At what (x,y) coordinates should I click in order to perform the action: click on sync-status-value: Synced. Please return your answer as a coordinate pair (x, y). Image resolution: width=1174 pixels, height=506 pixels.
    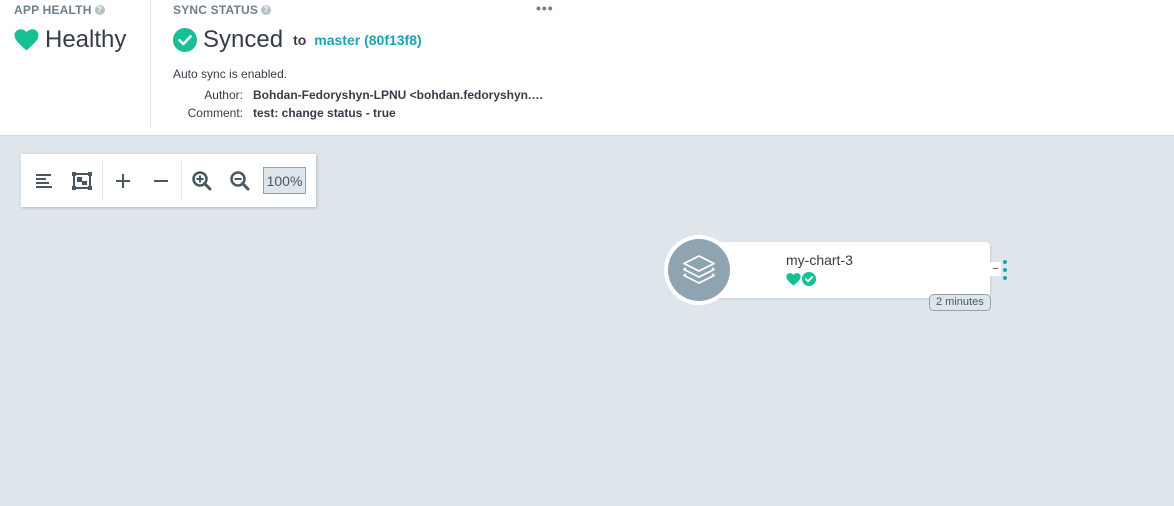
    Looking at the image, I should click on (243, 39).